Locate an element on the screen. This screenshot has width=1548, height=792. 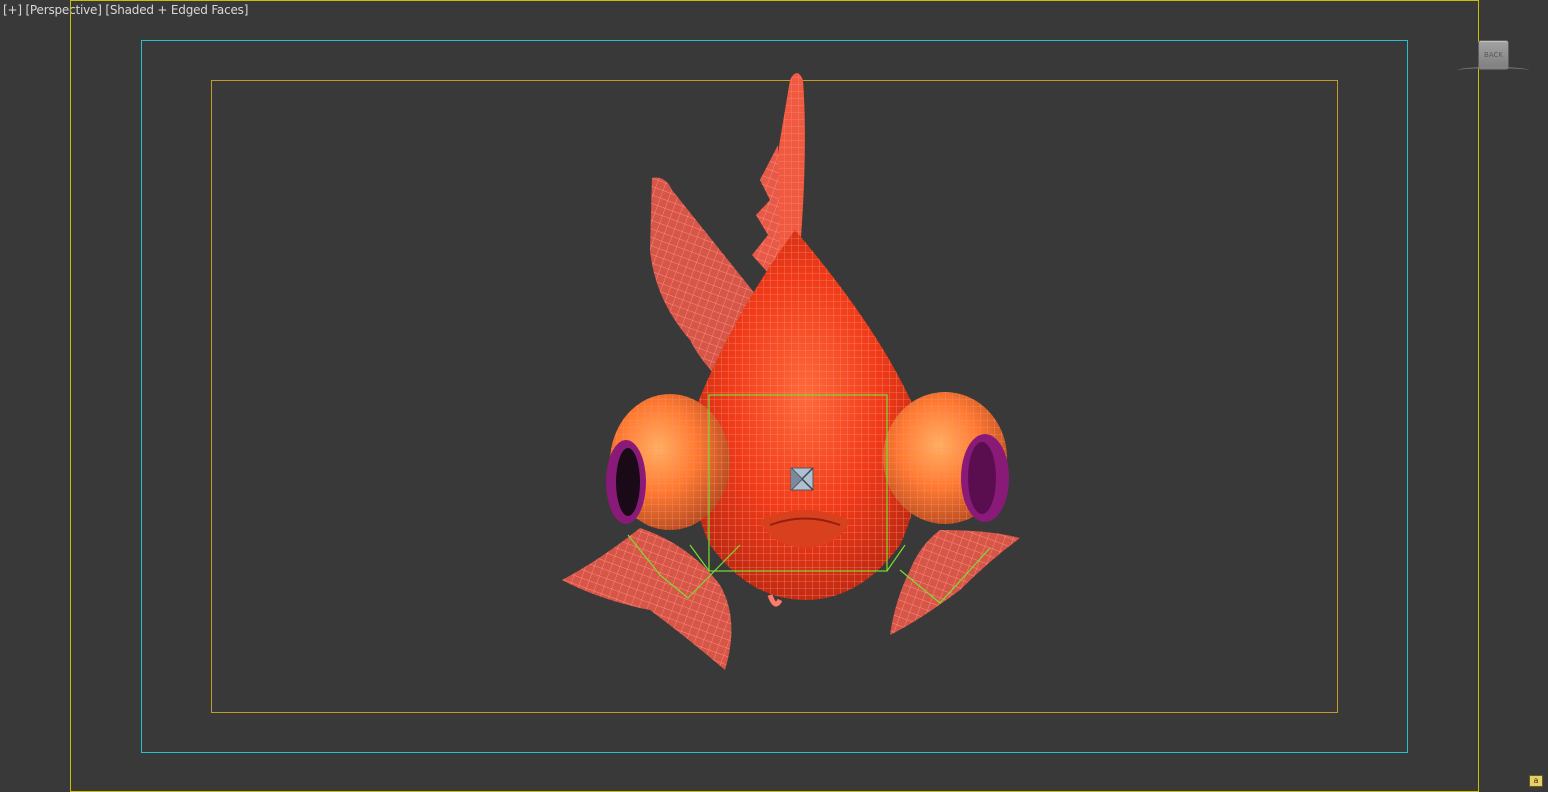
right-eye is located at coordinates (946, 458).